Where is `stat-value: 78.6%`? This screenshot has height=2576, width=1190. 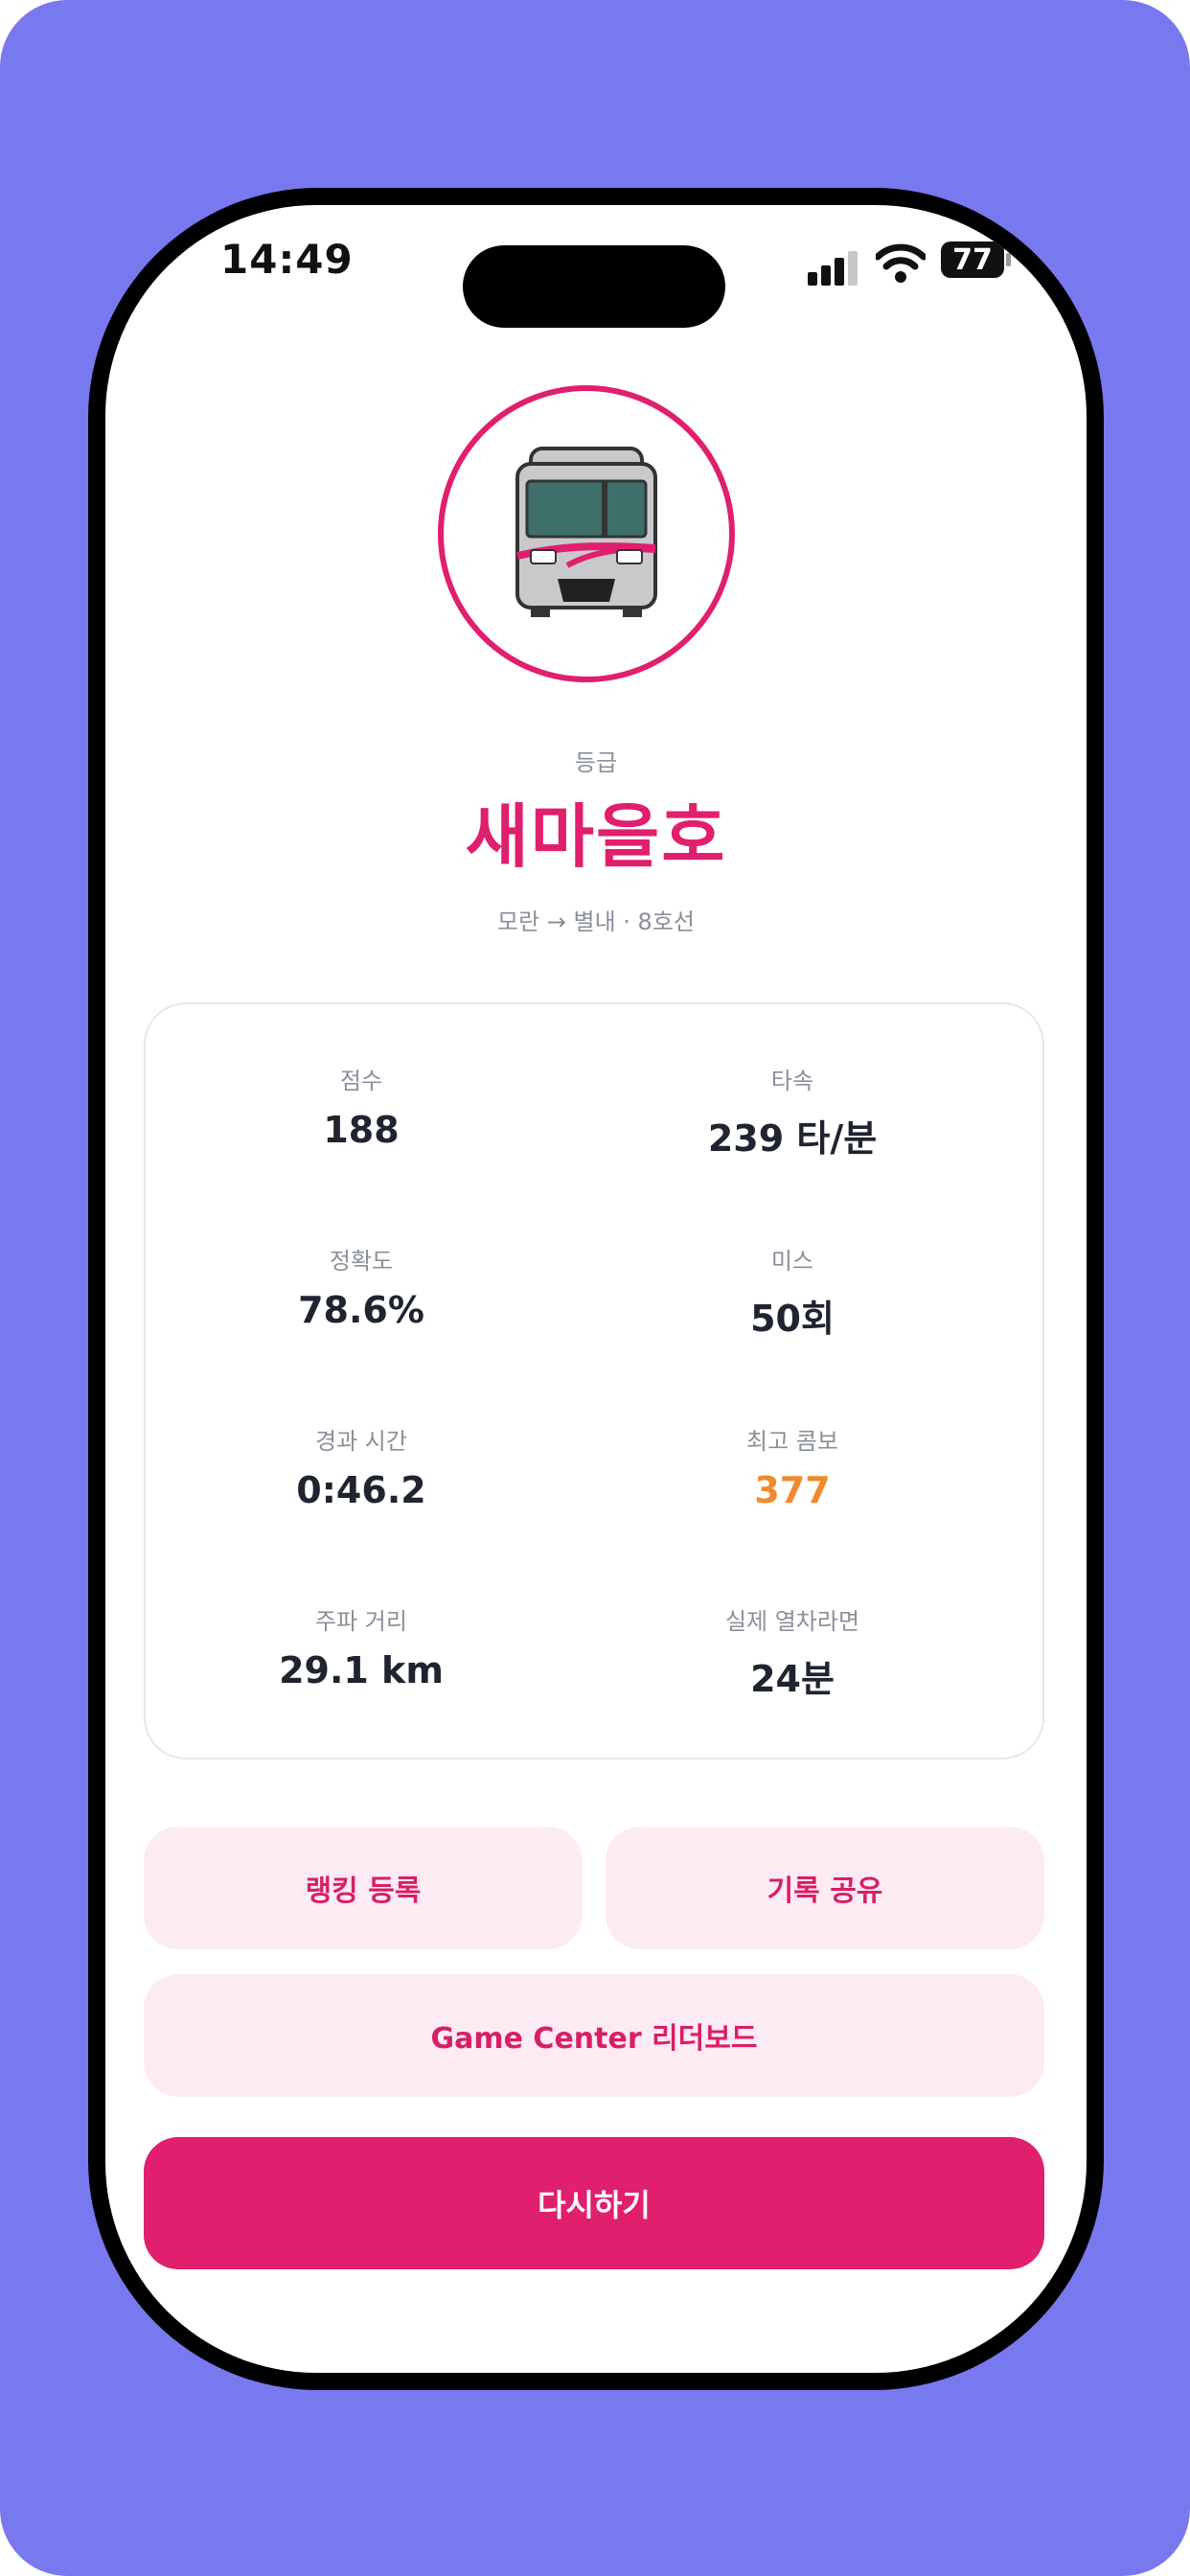
stat-value: 78.6% is located at coordinates (361, 1310).